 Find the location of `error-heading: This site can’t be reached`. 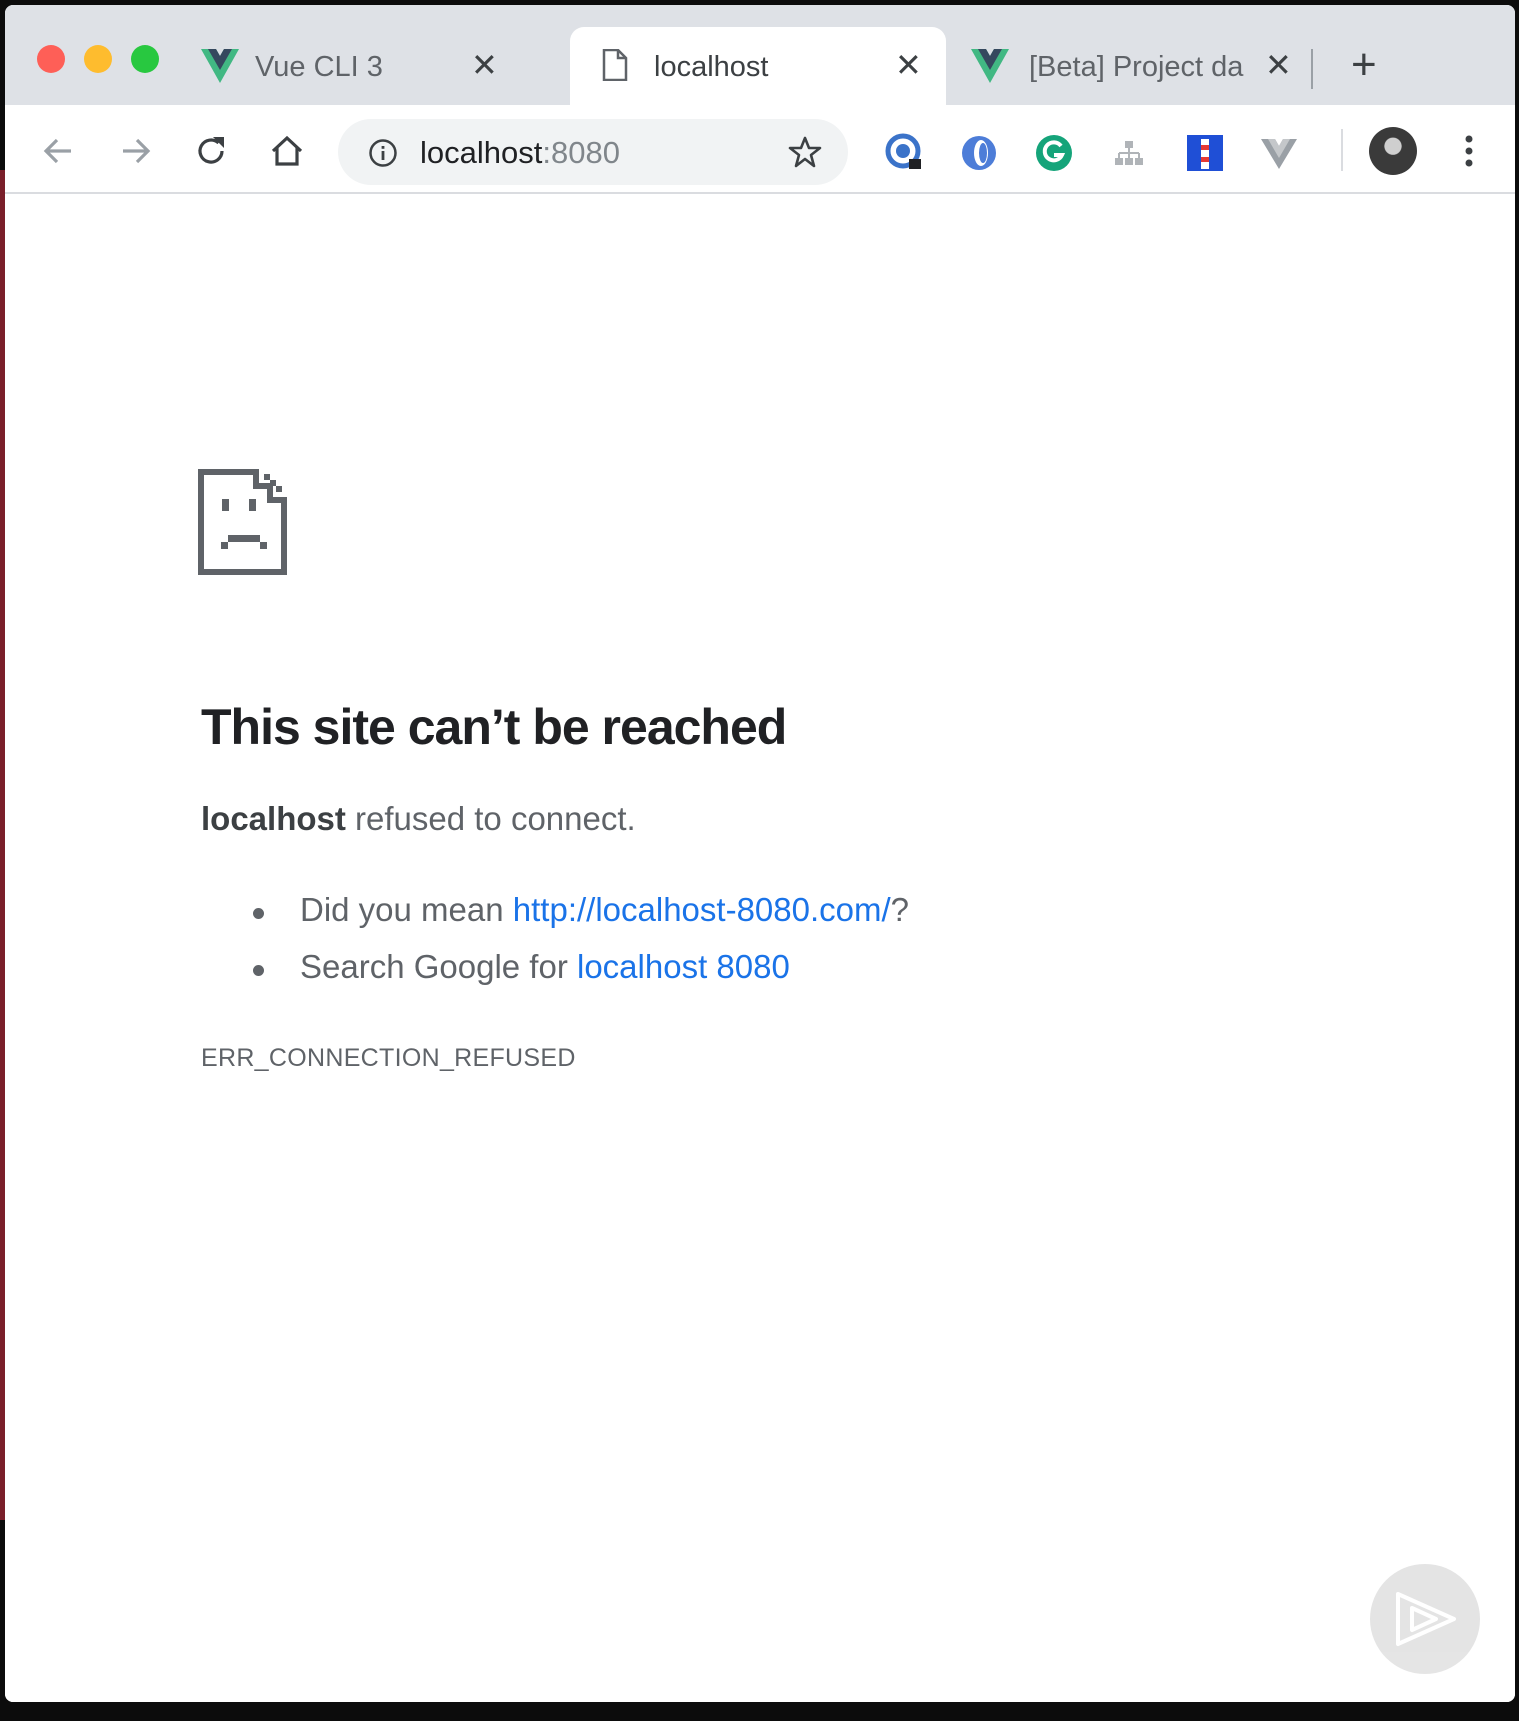

error-heading: This site can’t be reached is located at coordinates (494, 727).